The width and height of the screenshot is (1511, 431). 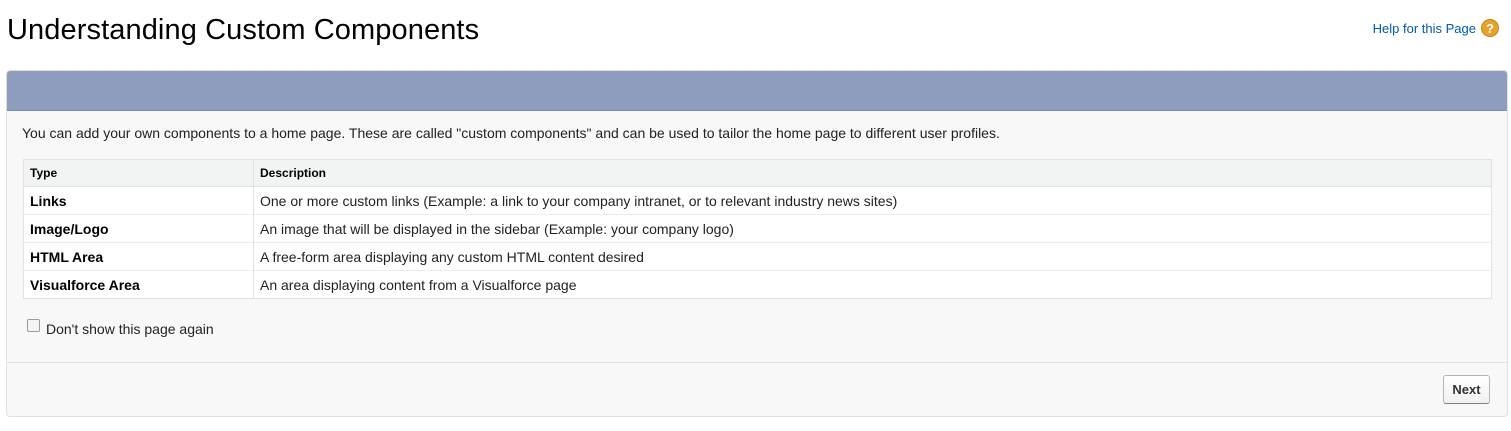 What do you see at coordinates (138, 228) in the screenshot?
I see `row-type: Image/Logo` at bounding box center [138, 228].